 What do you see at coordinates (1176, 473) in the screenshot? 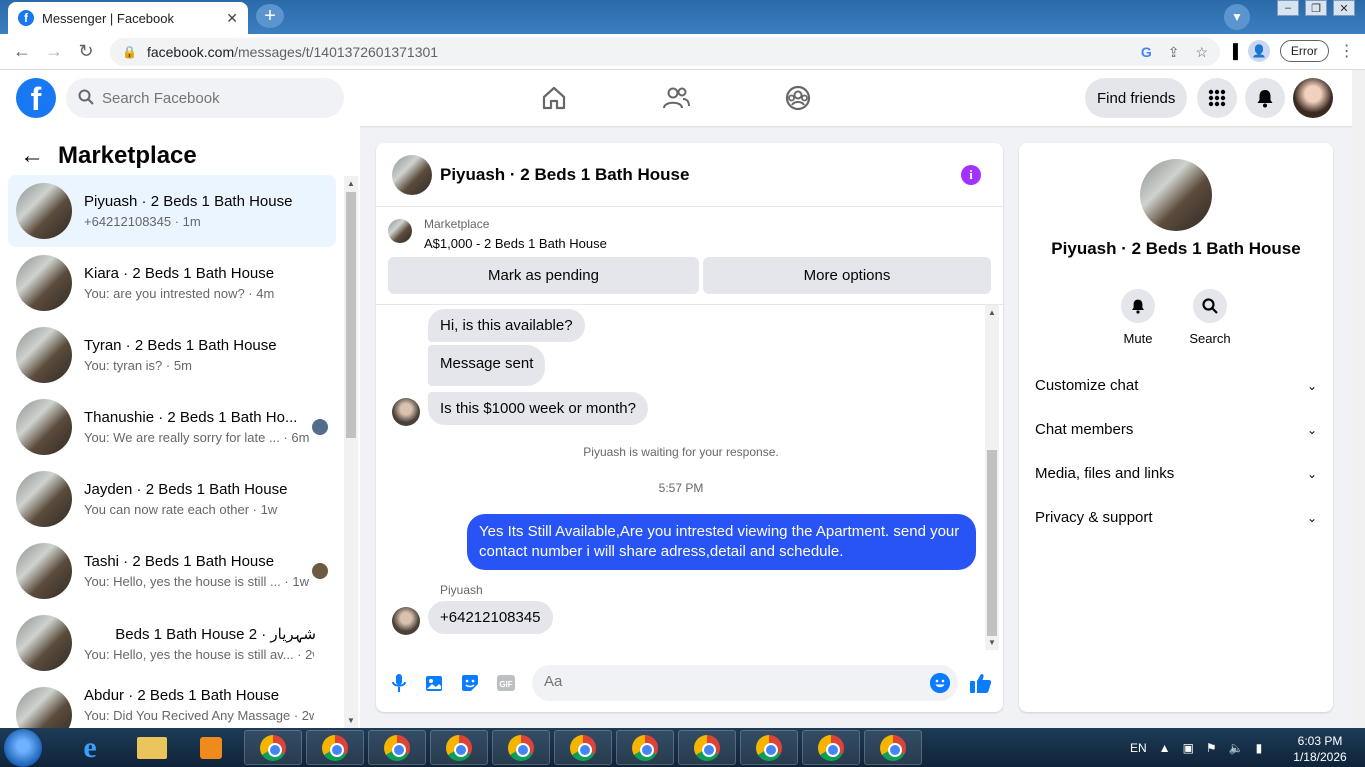
I see `media-files-links-item: Media, files and links ⌄` at bounding box center [1176, 473].